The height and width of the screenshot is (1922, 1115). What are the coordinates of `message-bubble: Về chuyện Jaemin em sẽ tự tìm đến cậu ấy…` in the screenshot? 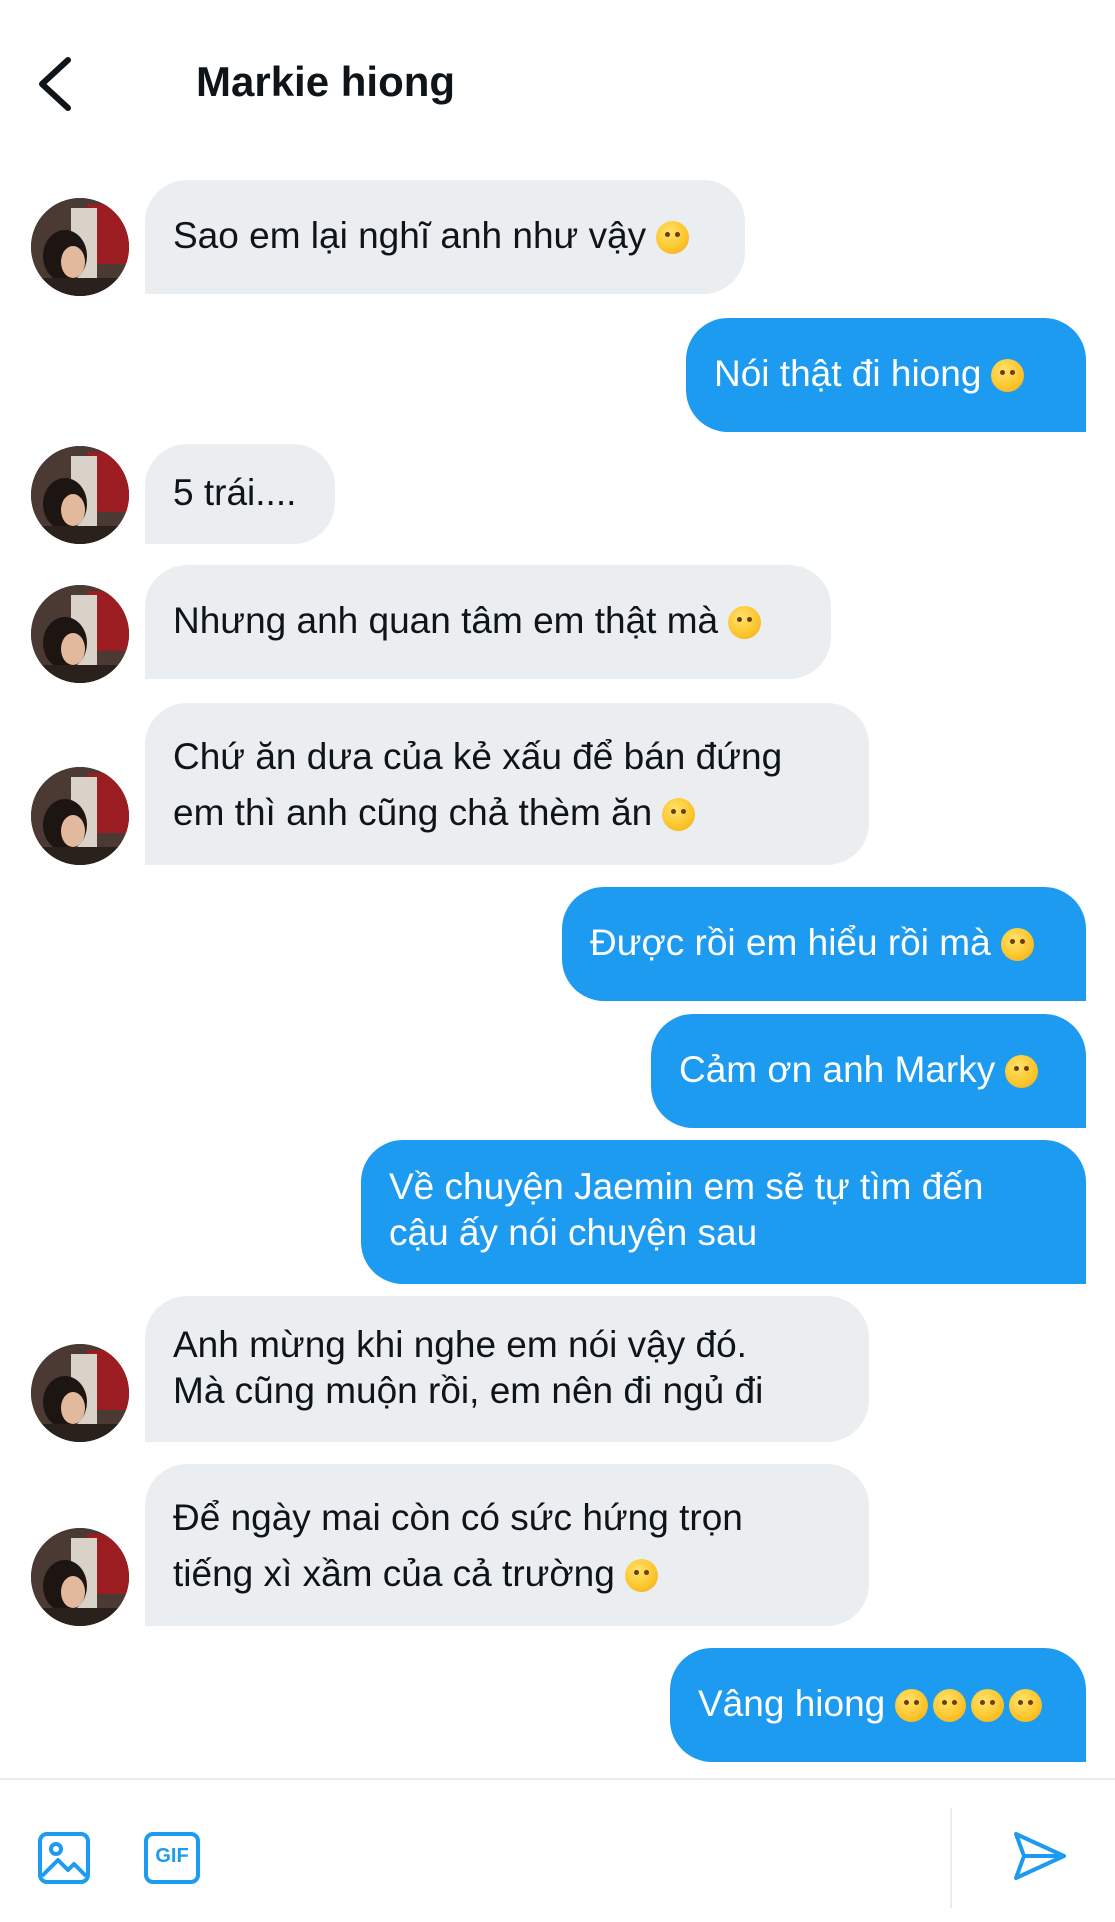 It's located at (723, 1212).